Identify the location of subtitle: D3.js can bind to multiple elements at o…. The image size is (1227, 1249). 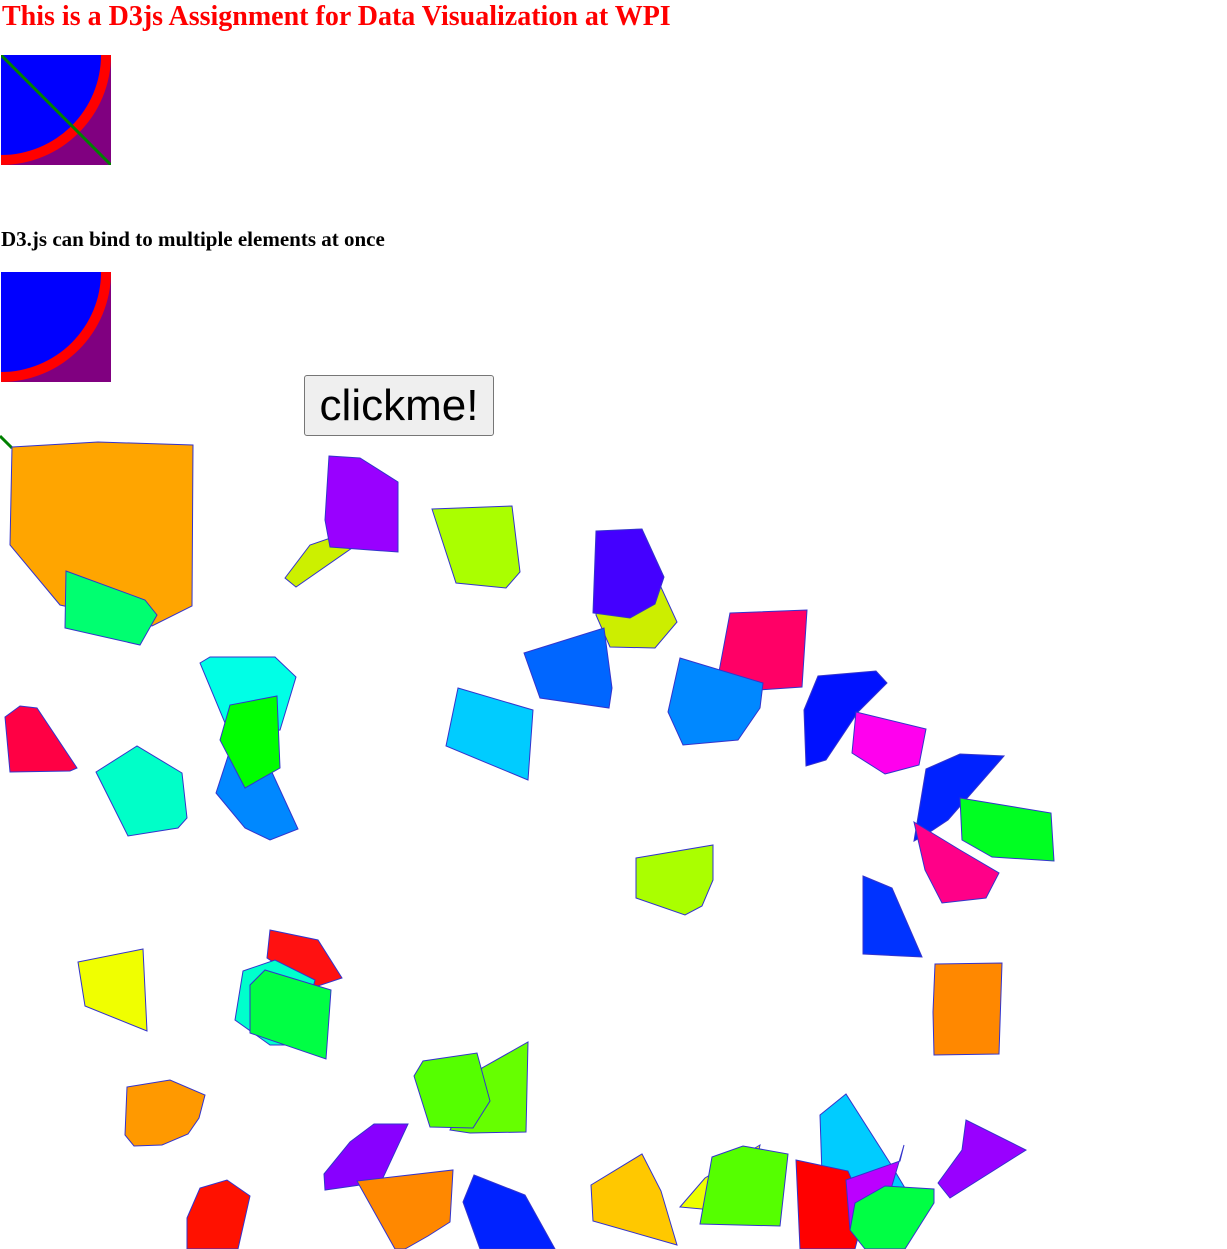
(193, 239).